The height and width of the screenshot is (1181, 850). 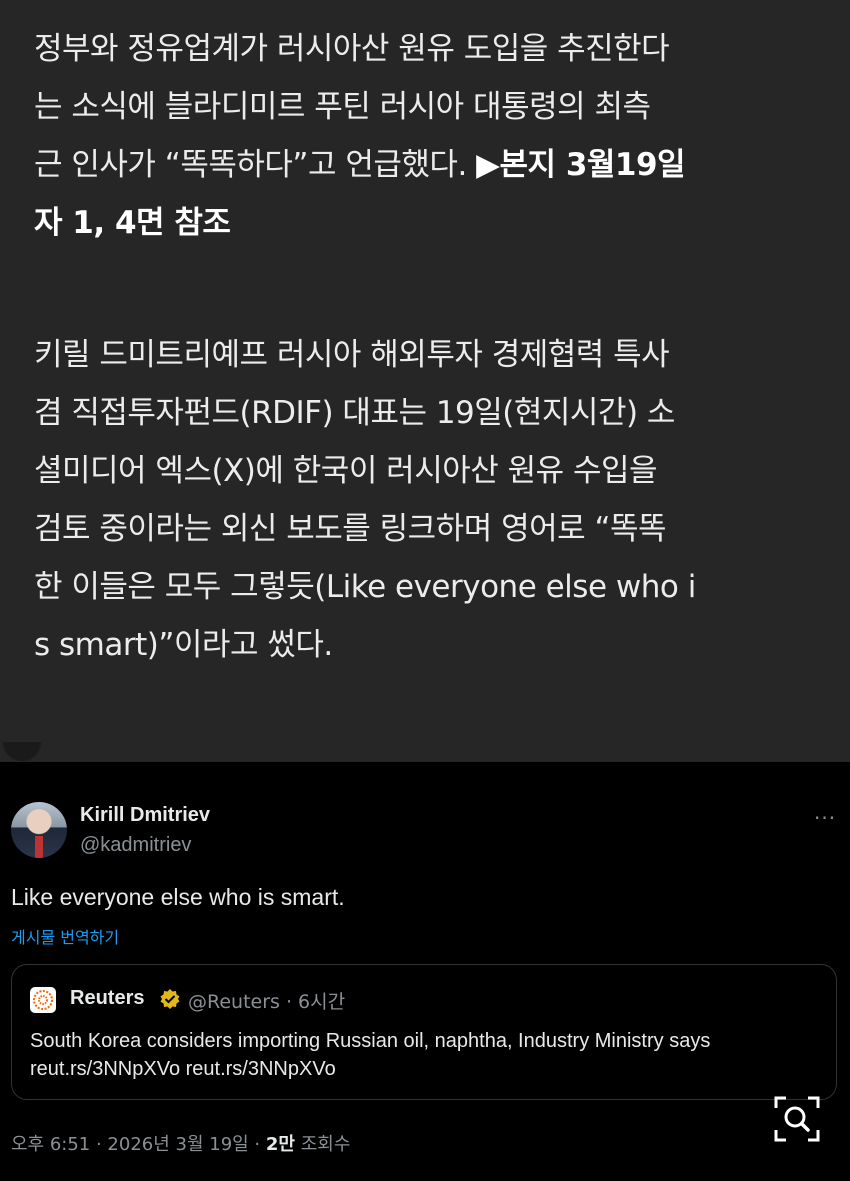 I want to click on reuters-logo-icon, so click(x=43, y=1000).